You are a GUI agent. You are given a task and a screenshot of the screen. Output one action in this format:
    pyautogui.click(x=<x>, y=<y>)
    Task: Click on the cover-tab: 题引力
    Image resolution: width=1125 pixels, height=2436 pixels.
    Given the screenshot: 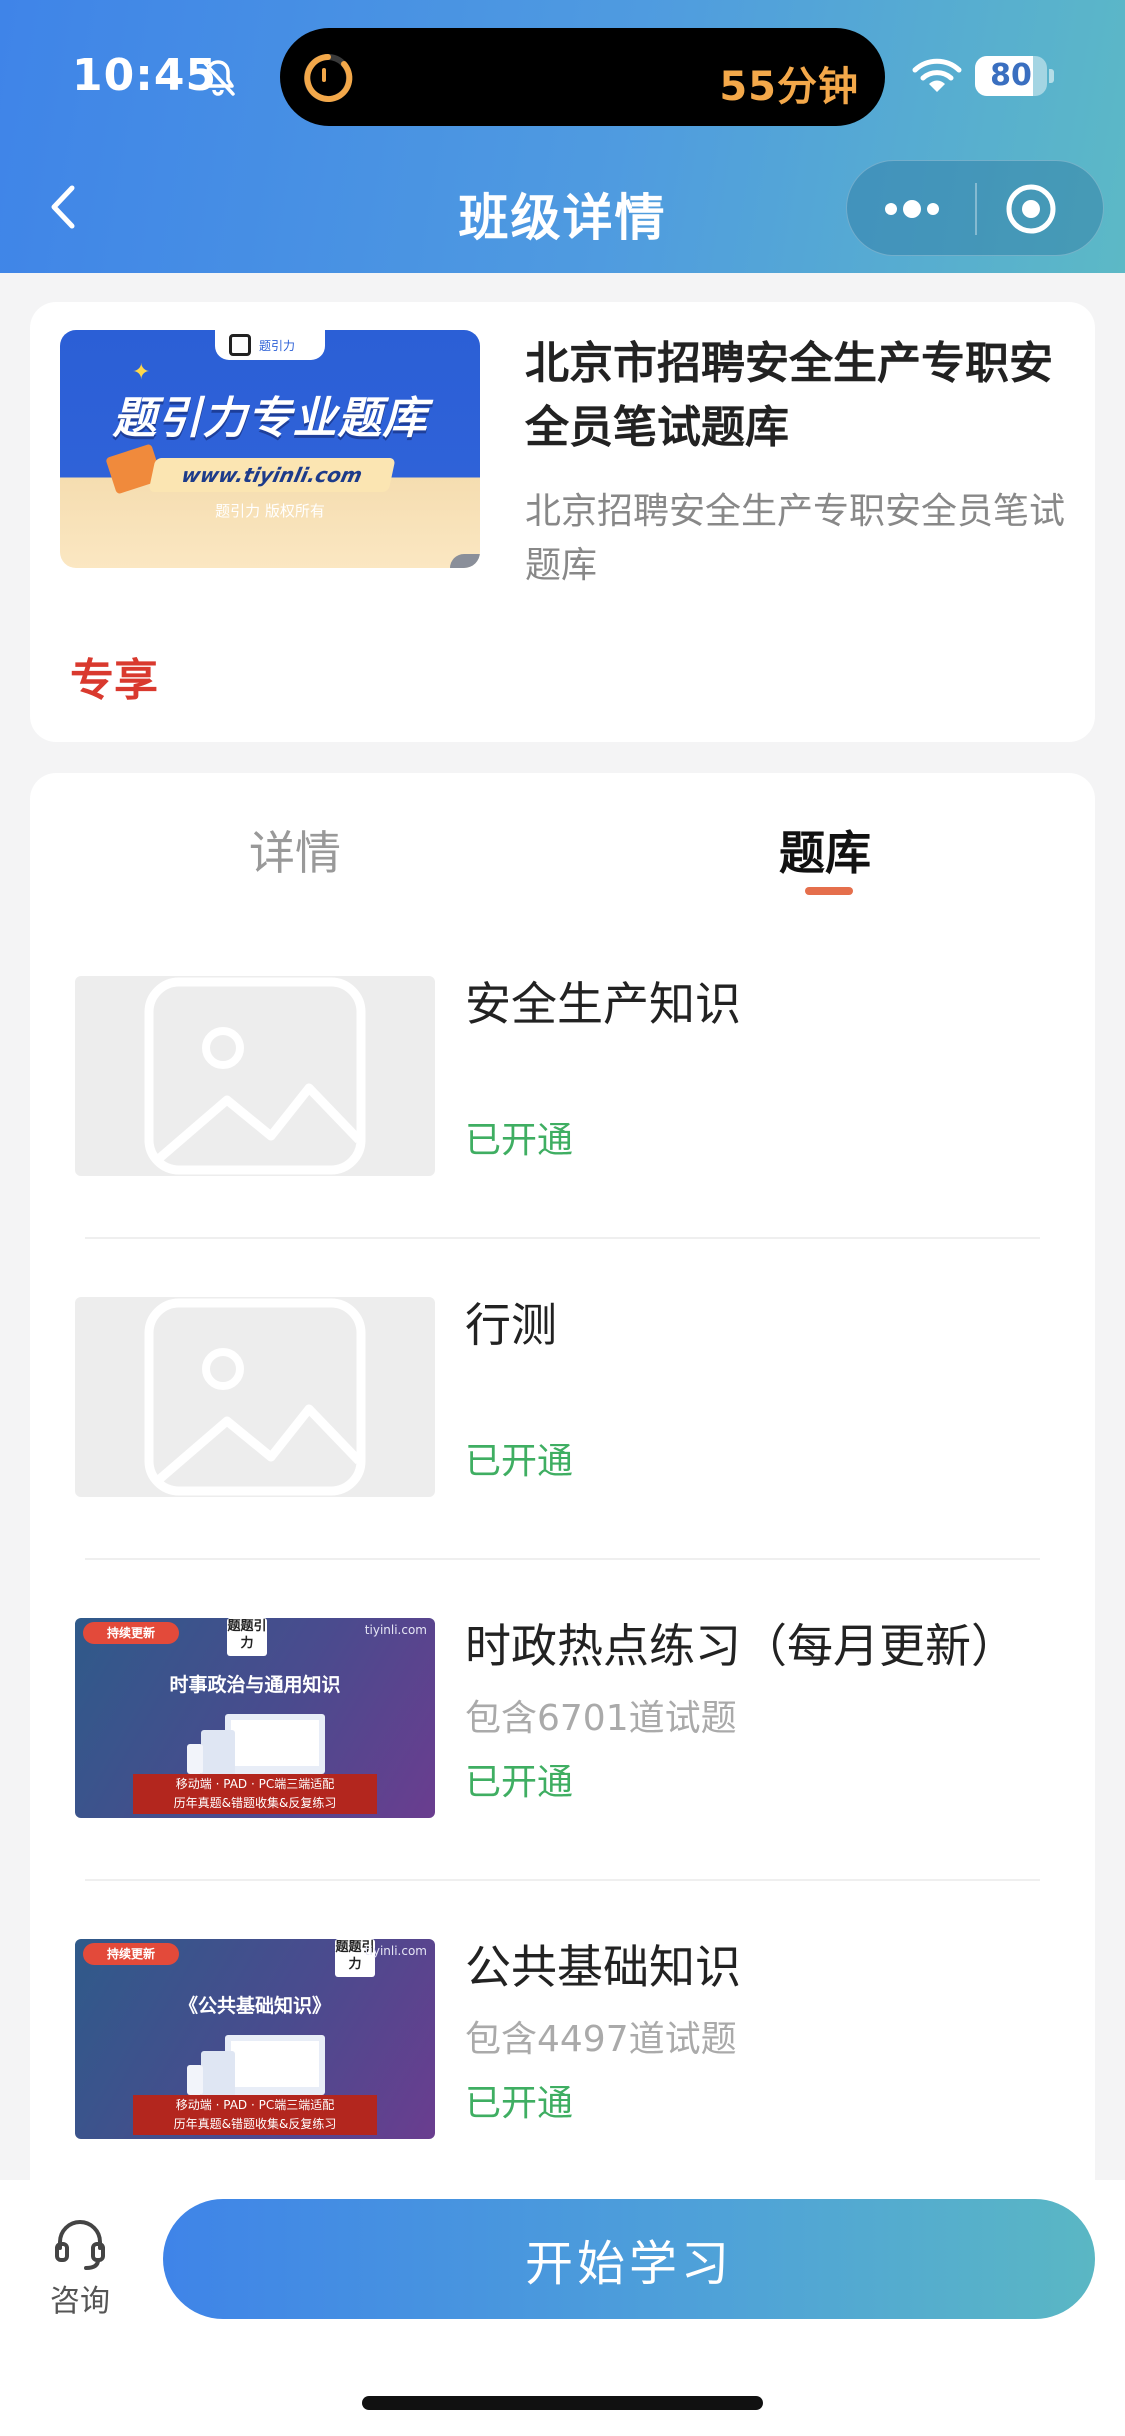 What is the action you would take?
    pyautogui.click(x=270, y=345)
    